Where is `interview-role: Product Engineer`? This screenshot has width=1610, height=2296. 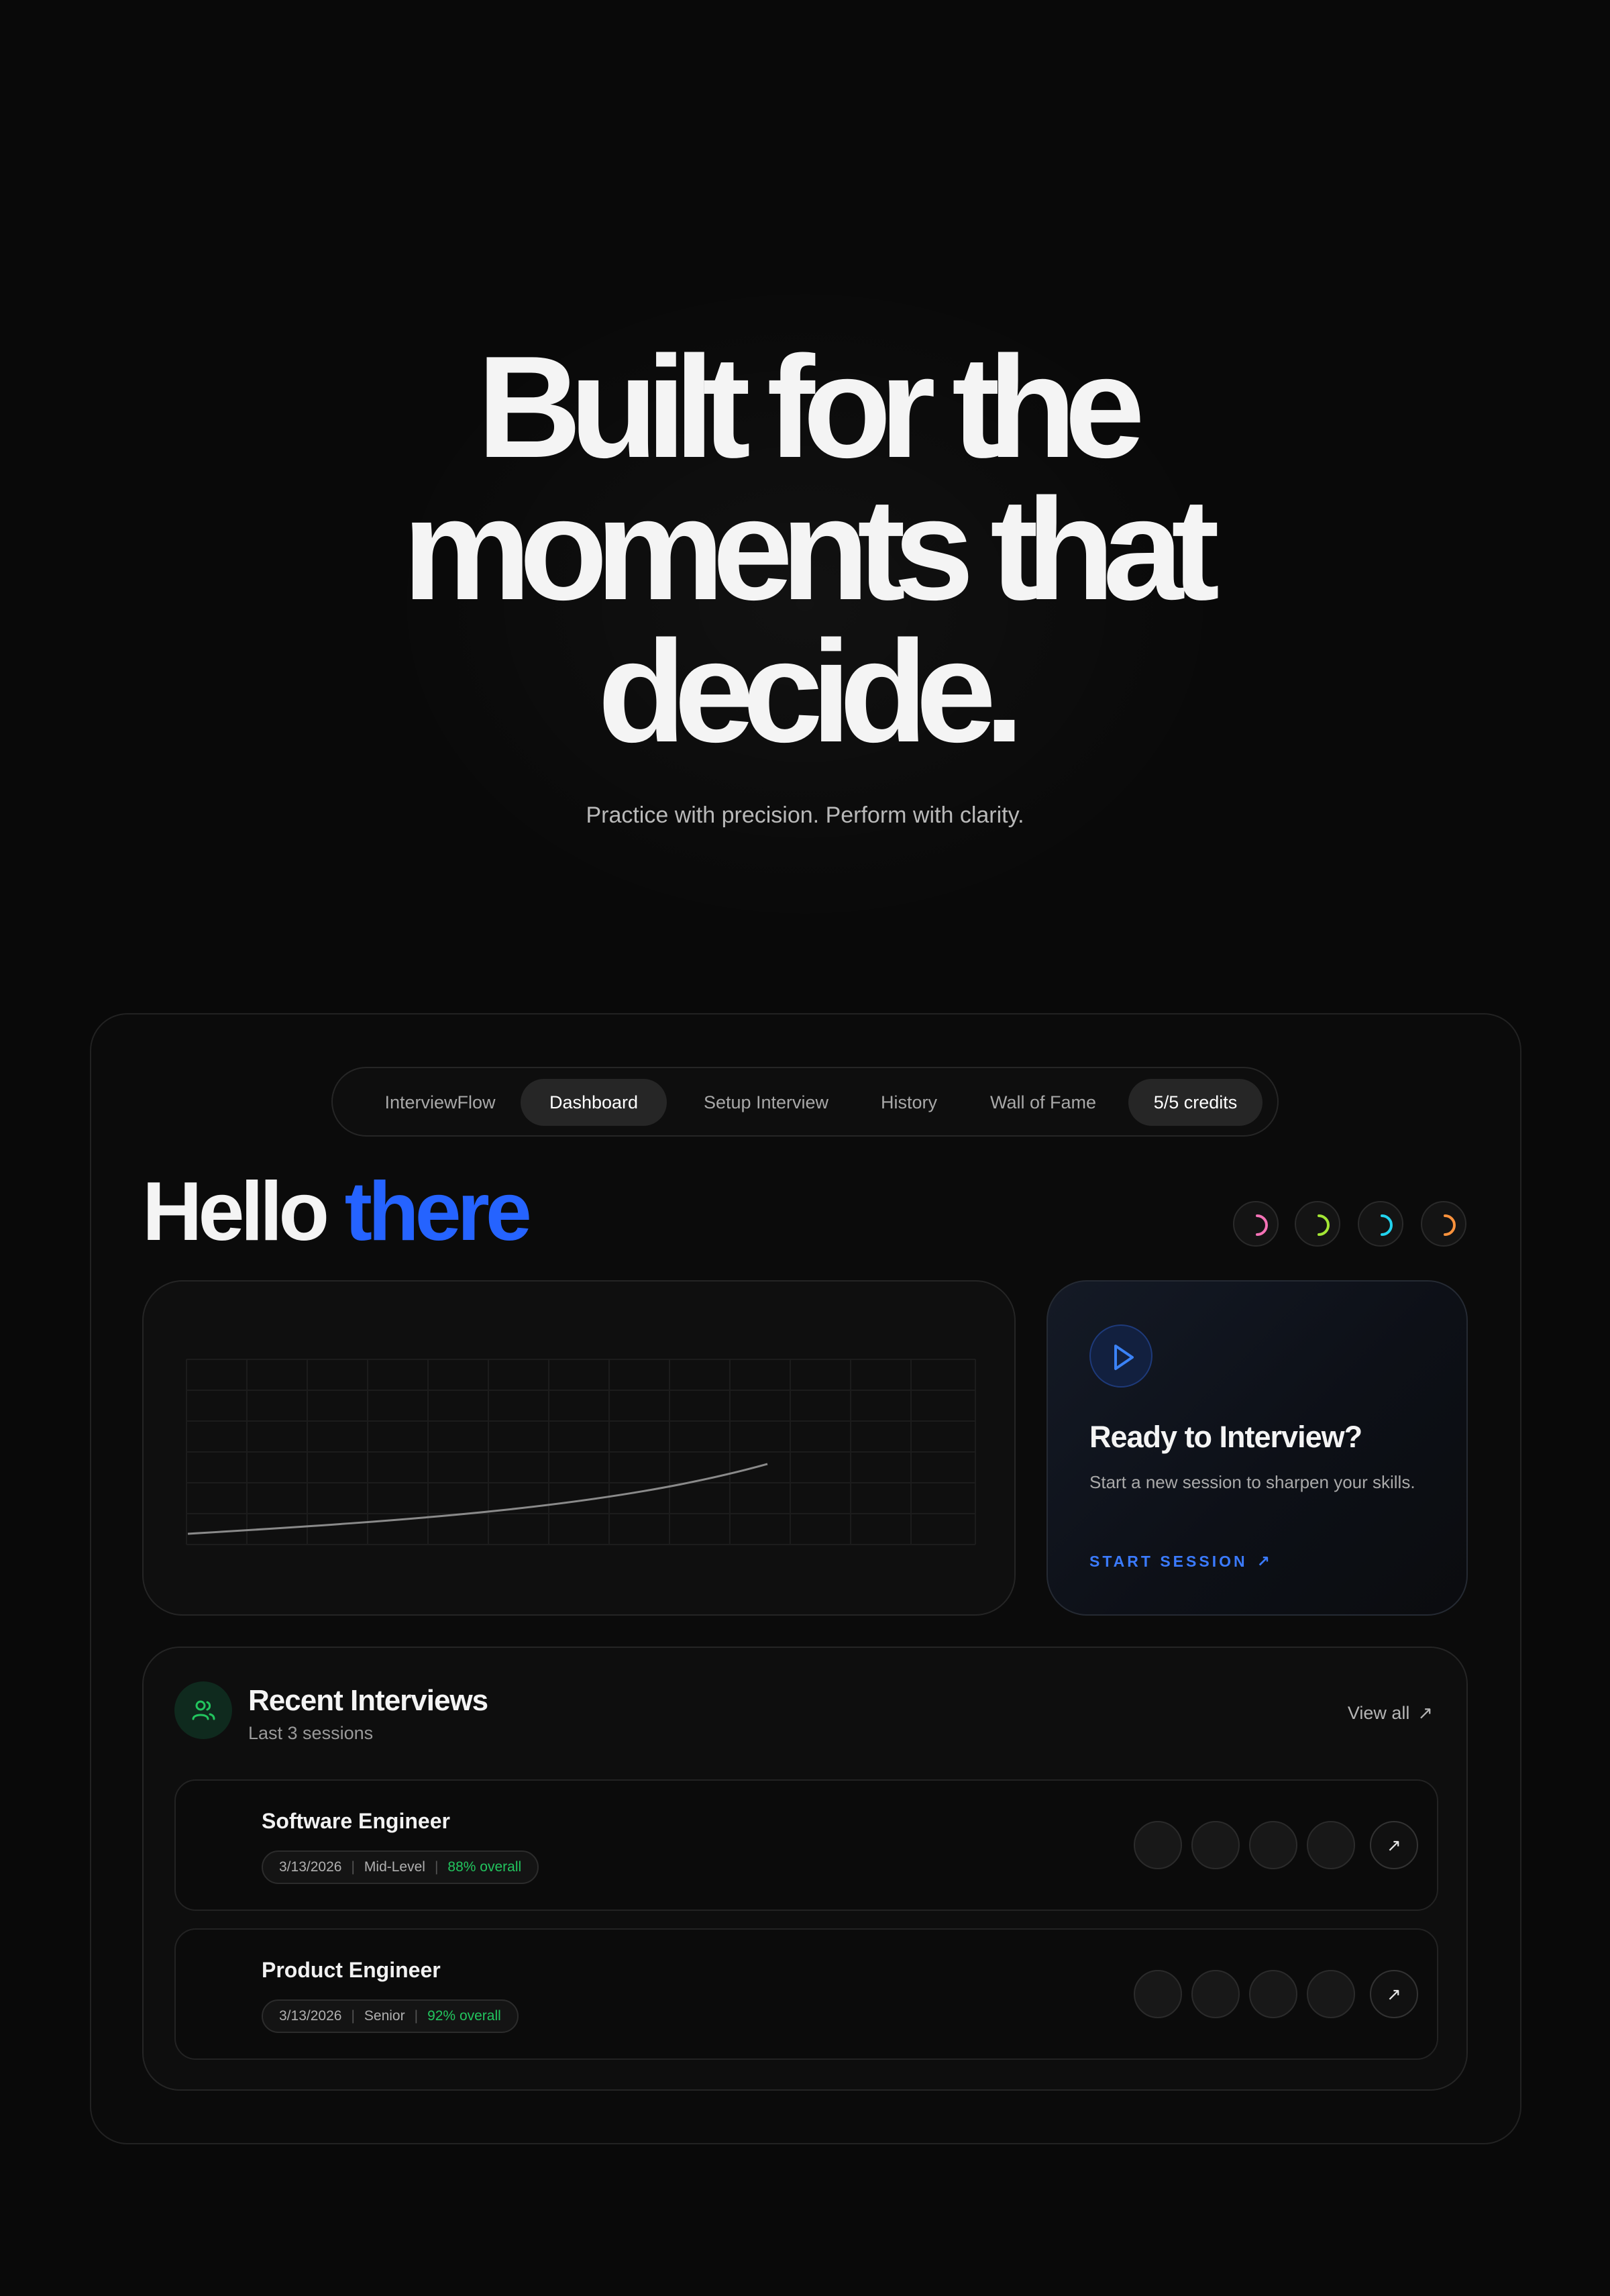 interview-role: Product Engineer is located at coordinates (351, 1970).